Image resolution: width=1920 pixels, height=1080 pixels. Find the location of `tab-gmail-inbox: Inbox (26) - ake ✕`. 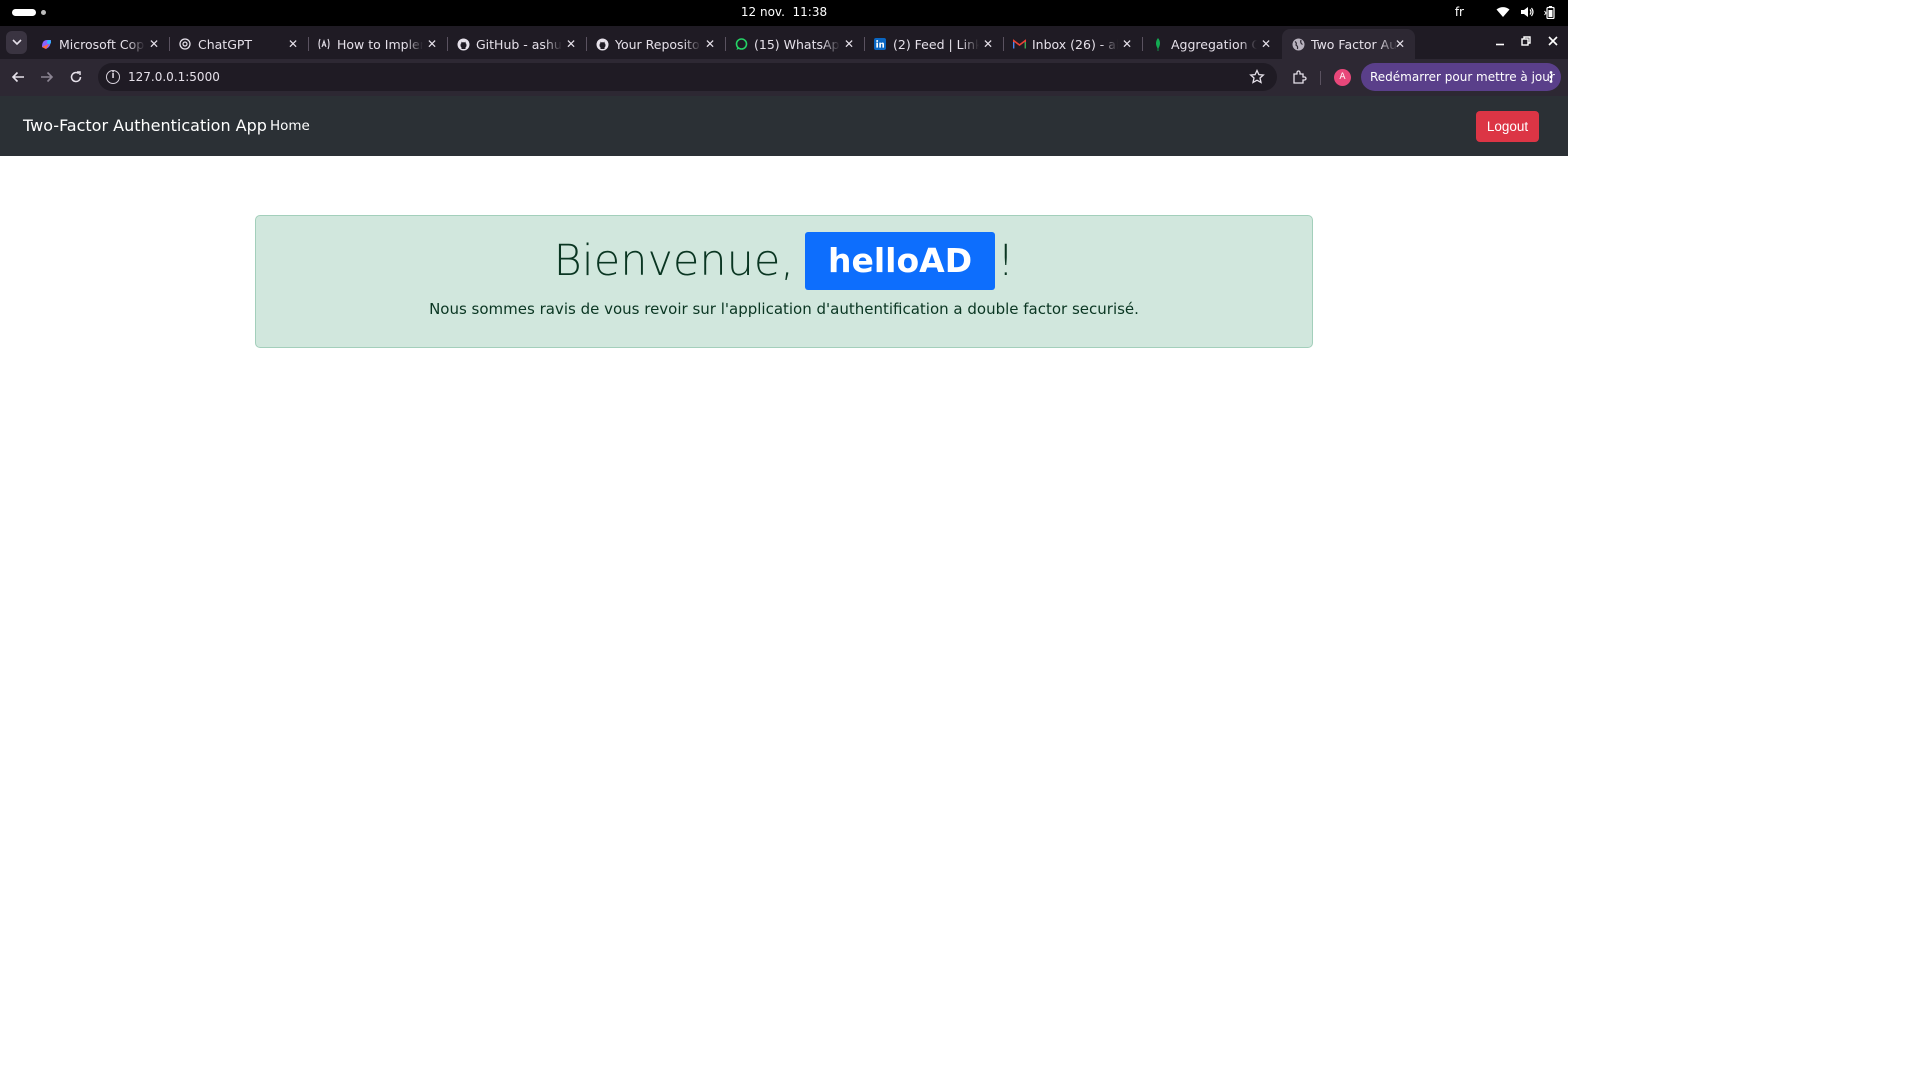

tab-gmail-inbox: Inbox (26) - ake ✕ is located at coordinates (1073, 44).